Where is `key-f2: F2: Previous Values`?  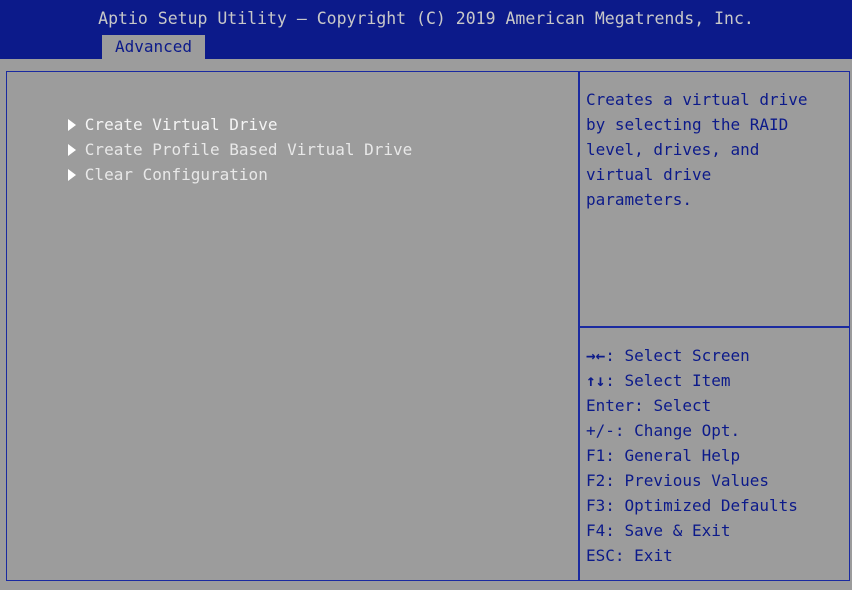
key-f2: F2: Previous Values is located at coordinates (717, 480).